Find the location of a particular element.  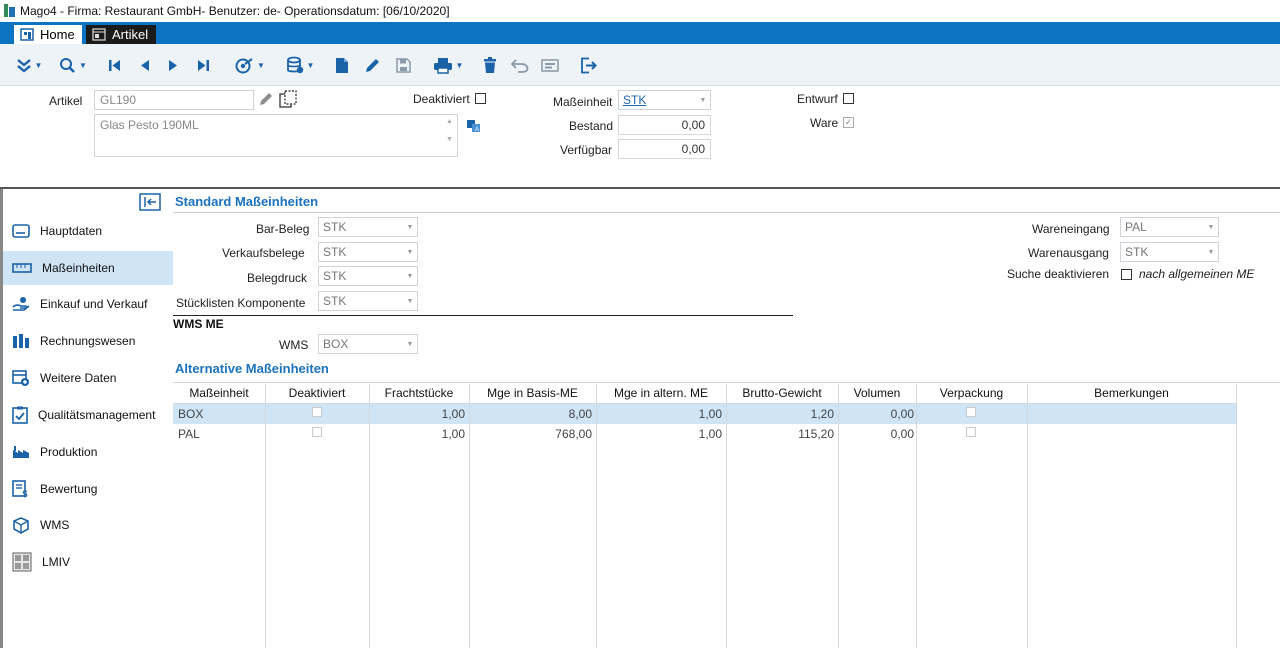

sidebar-item-masseinheiten: Maßeinheiten is located at coordinates (88, 268).